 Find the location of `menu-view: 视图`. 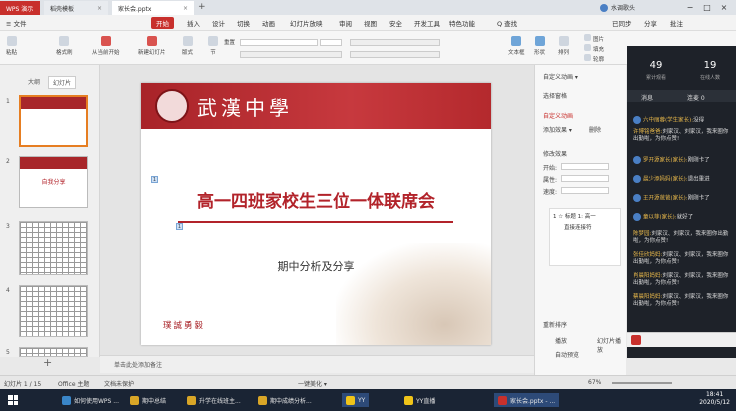

menu-view: 视图 is located at coordinates (370, 23).